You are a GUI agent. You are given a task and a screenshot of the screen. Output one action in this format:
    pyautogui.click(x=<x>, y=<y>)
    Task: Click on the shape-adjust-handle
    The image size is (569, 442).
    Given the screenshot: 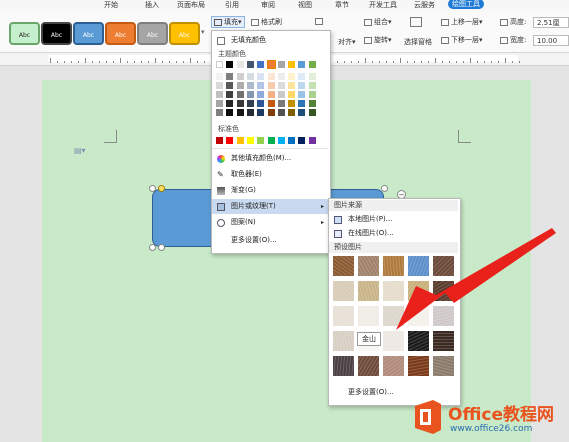 What is the action you would take?
    pyautogui.click(x=161, y=188)
    